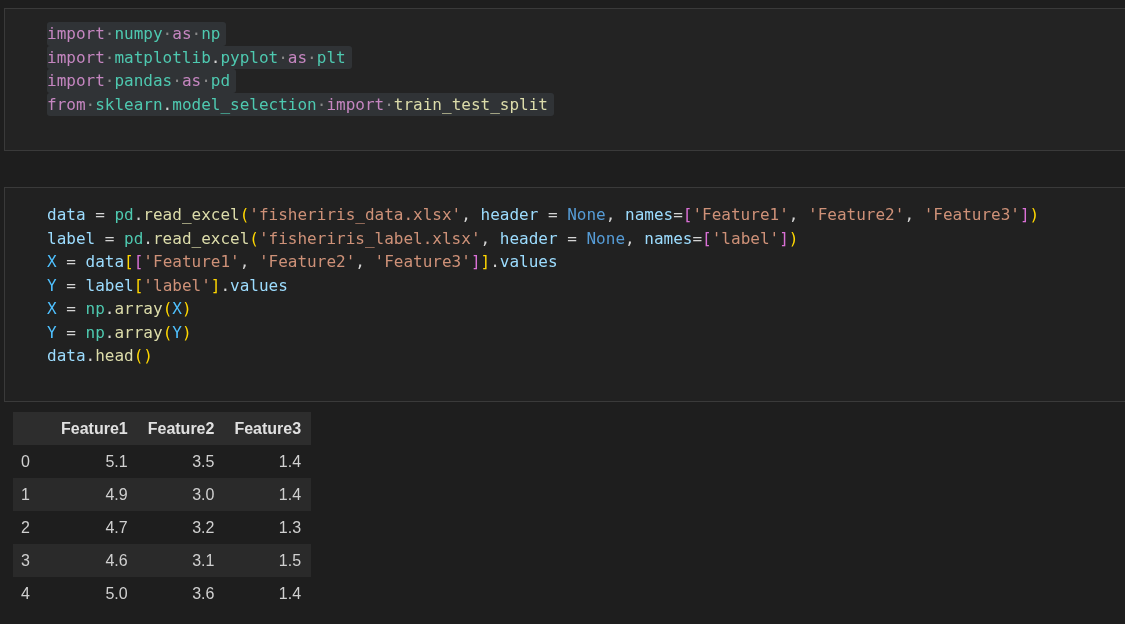 The height and width of the screenshot is (624, 1125). What do you see at coordinates (181, 527) in the screenshot?
I see `table-cell: 3.2` at bounding box center [181, 527].